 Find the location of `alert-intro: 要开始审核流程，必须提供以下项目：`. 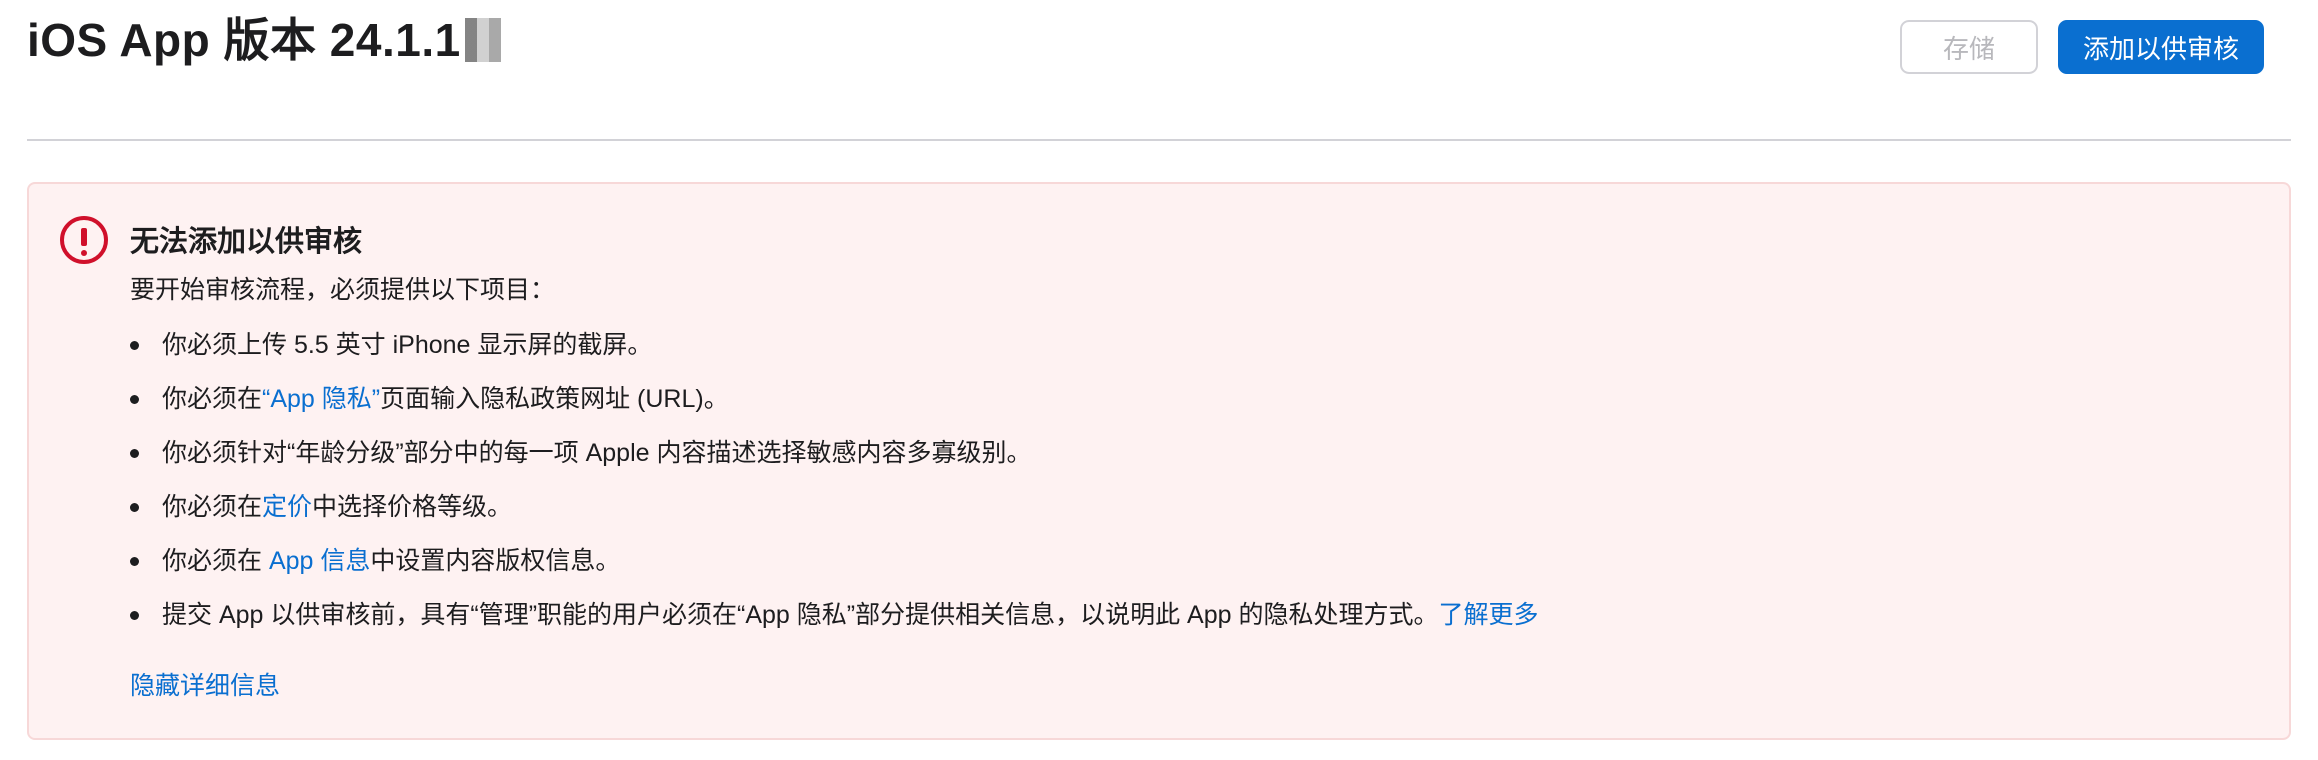

alert-intro: 要开始审核流程，必须提供以下项目： is located at coordinates (343, 290).